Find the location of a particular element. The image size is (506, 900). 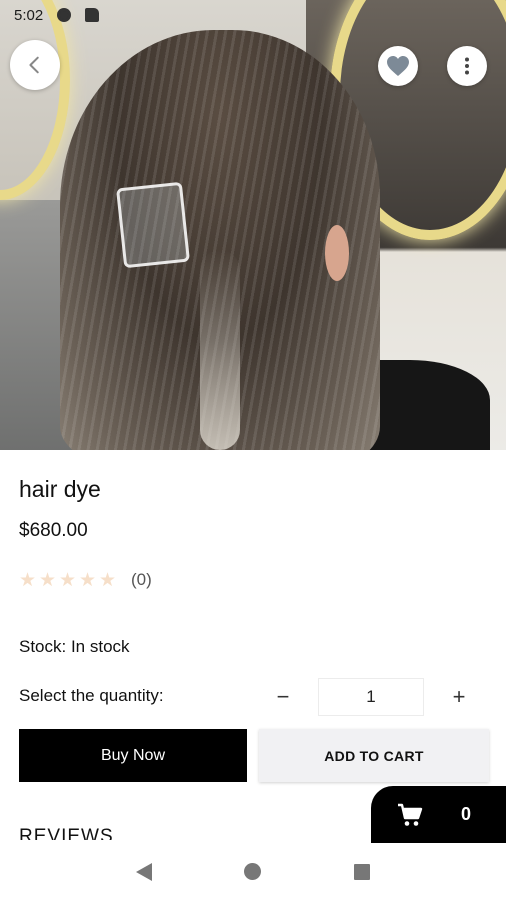

more-options-button is located at coordinates (467, 66).